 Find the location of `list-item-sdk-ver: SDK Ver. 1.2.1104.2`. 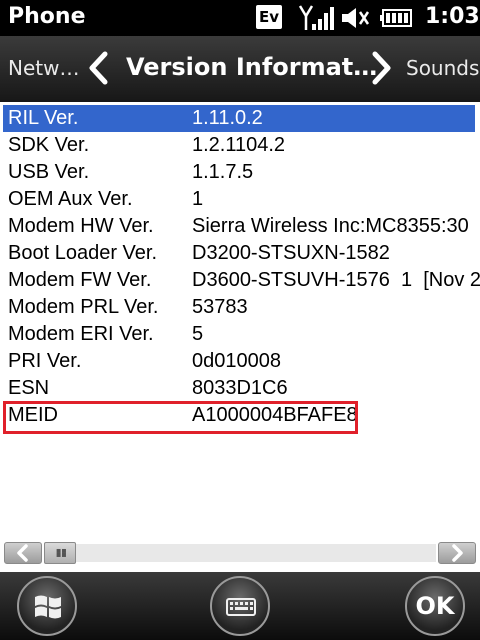

list-item-sdk-ver: SDK Ver. 1.2.1104.2 is located at coordinates (240, 145).